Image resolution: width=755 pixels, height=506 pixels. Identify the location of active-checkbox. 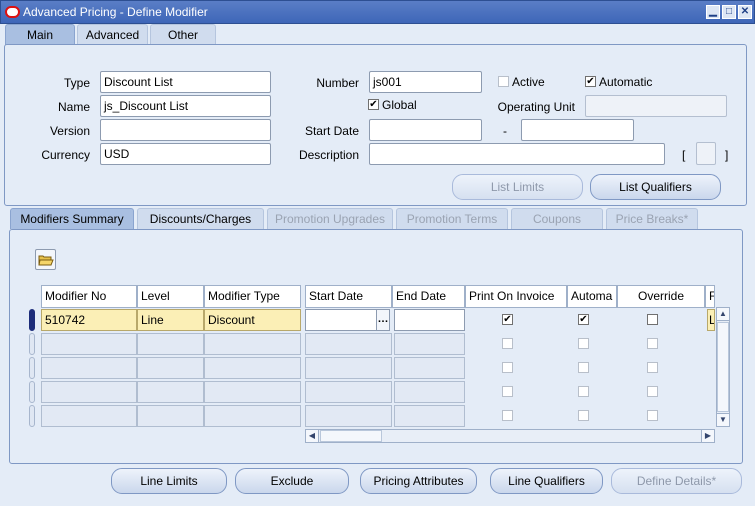
(503, 81).